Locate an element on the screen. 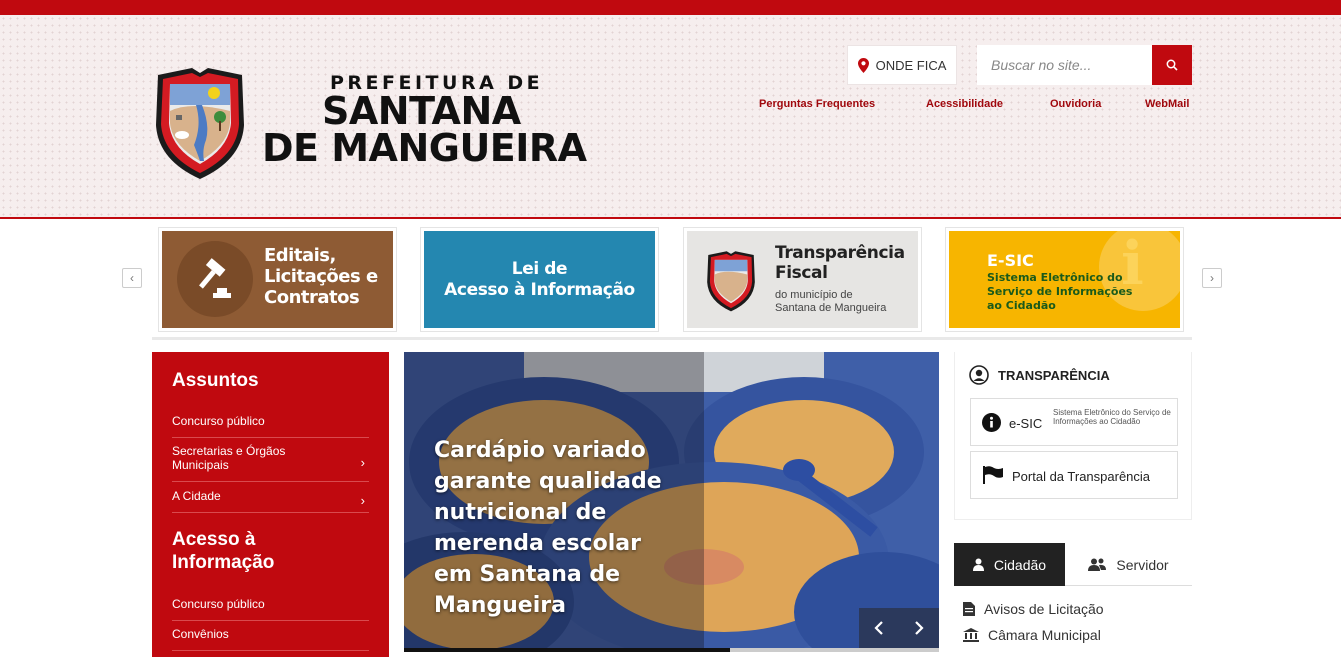 This screenshot has width=1341, height=657. users-icon is located at coordinates (1097, 564).